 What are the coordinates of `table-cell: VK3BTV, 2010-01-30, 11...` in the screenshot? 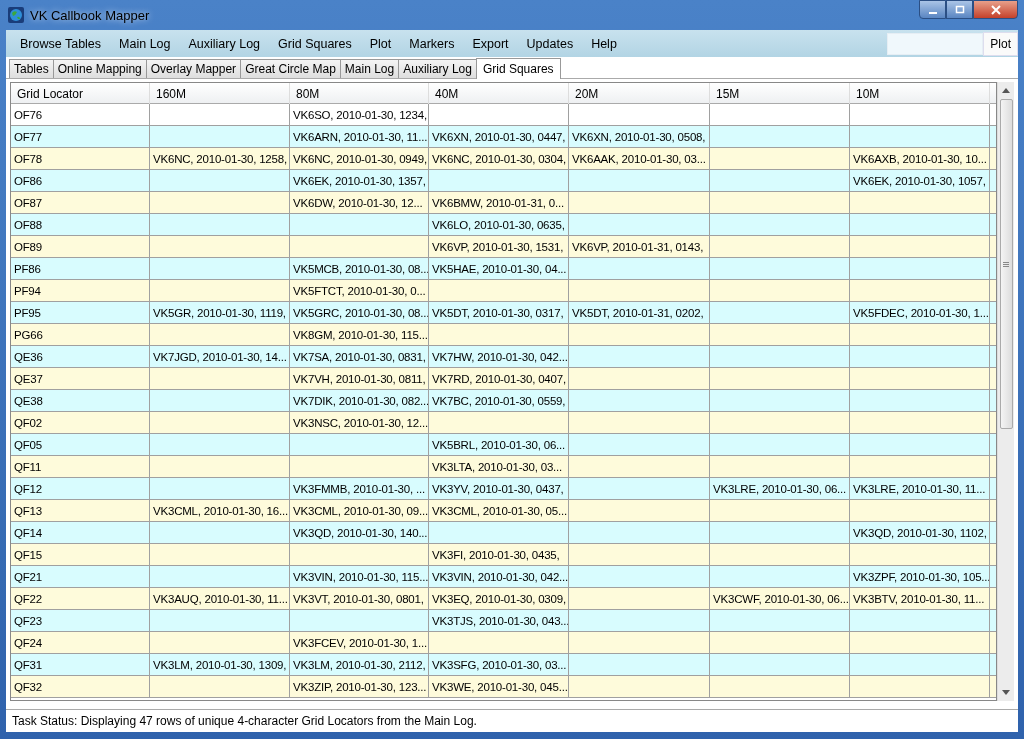 It's located at (920, 598).